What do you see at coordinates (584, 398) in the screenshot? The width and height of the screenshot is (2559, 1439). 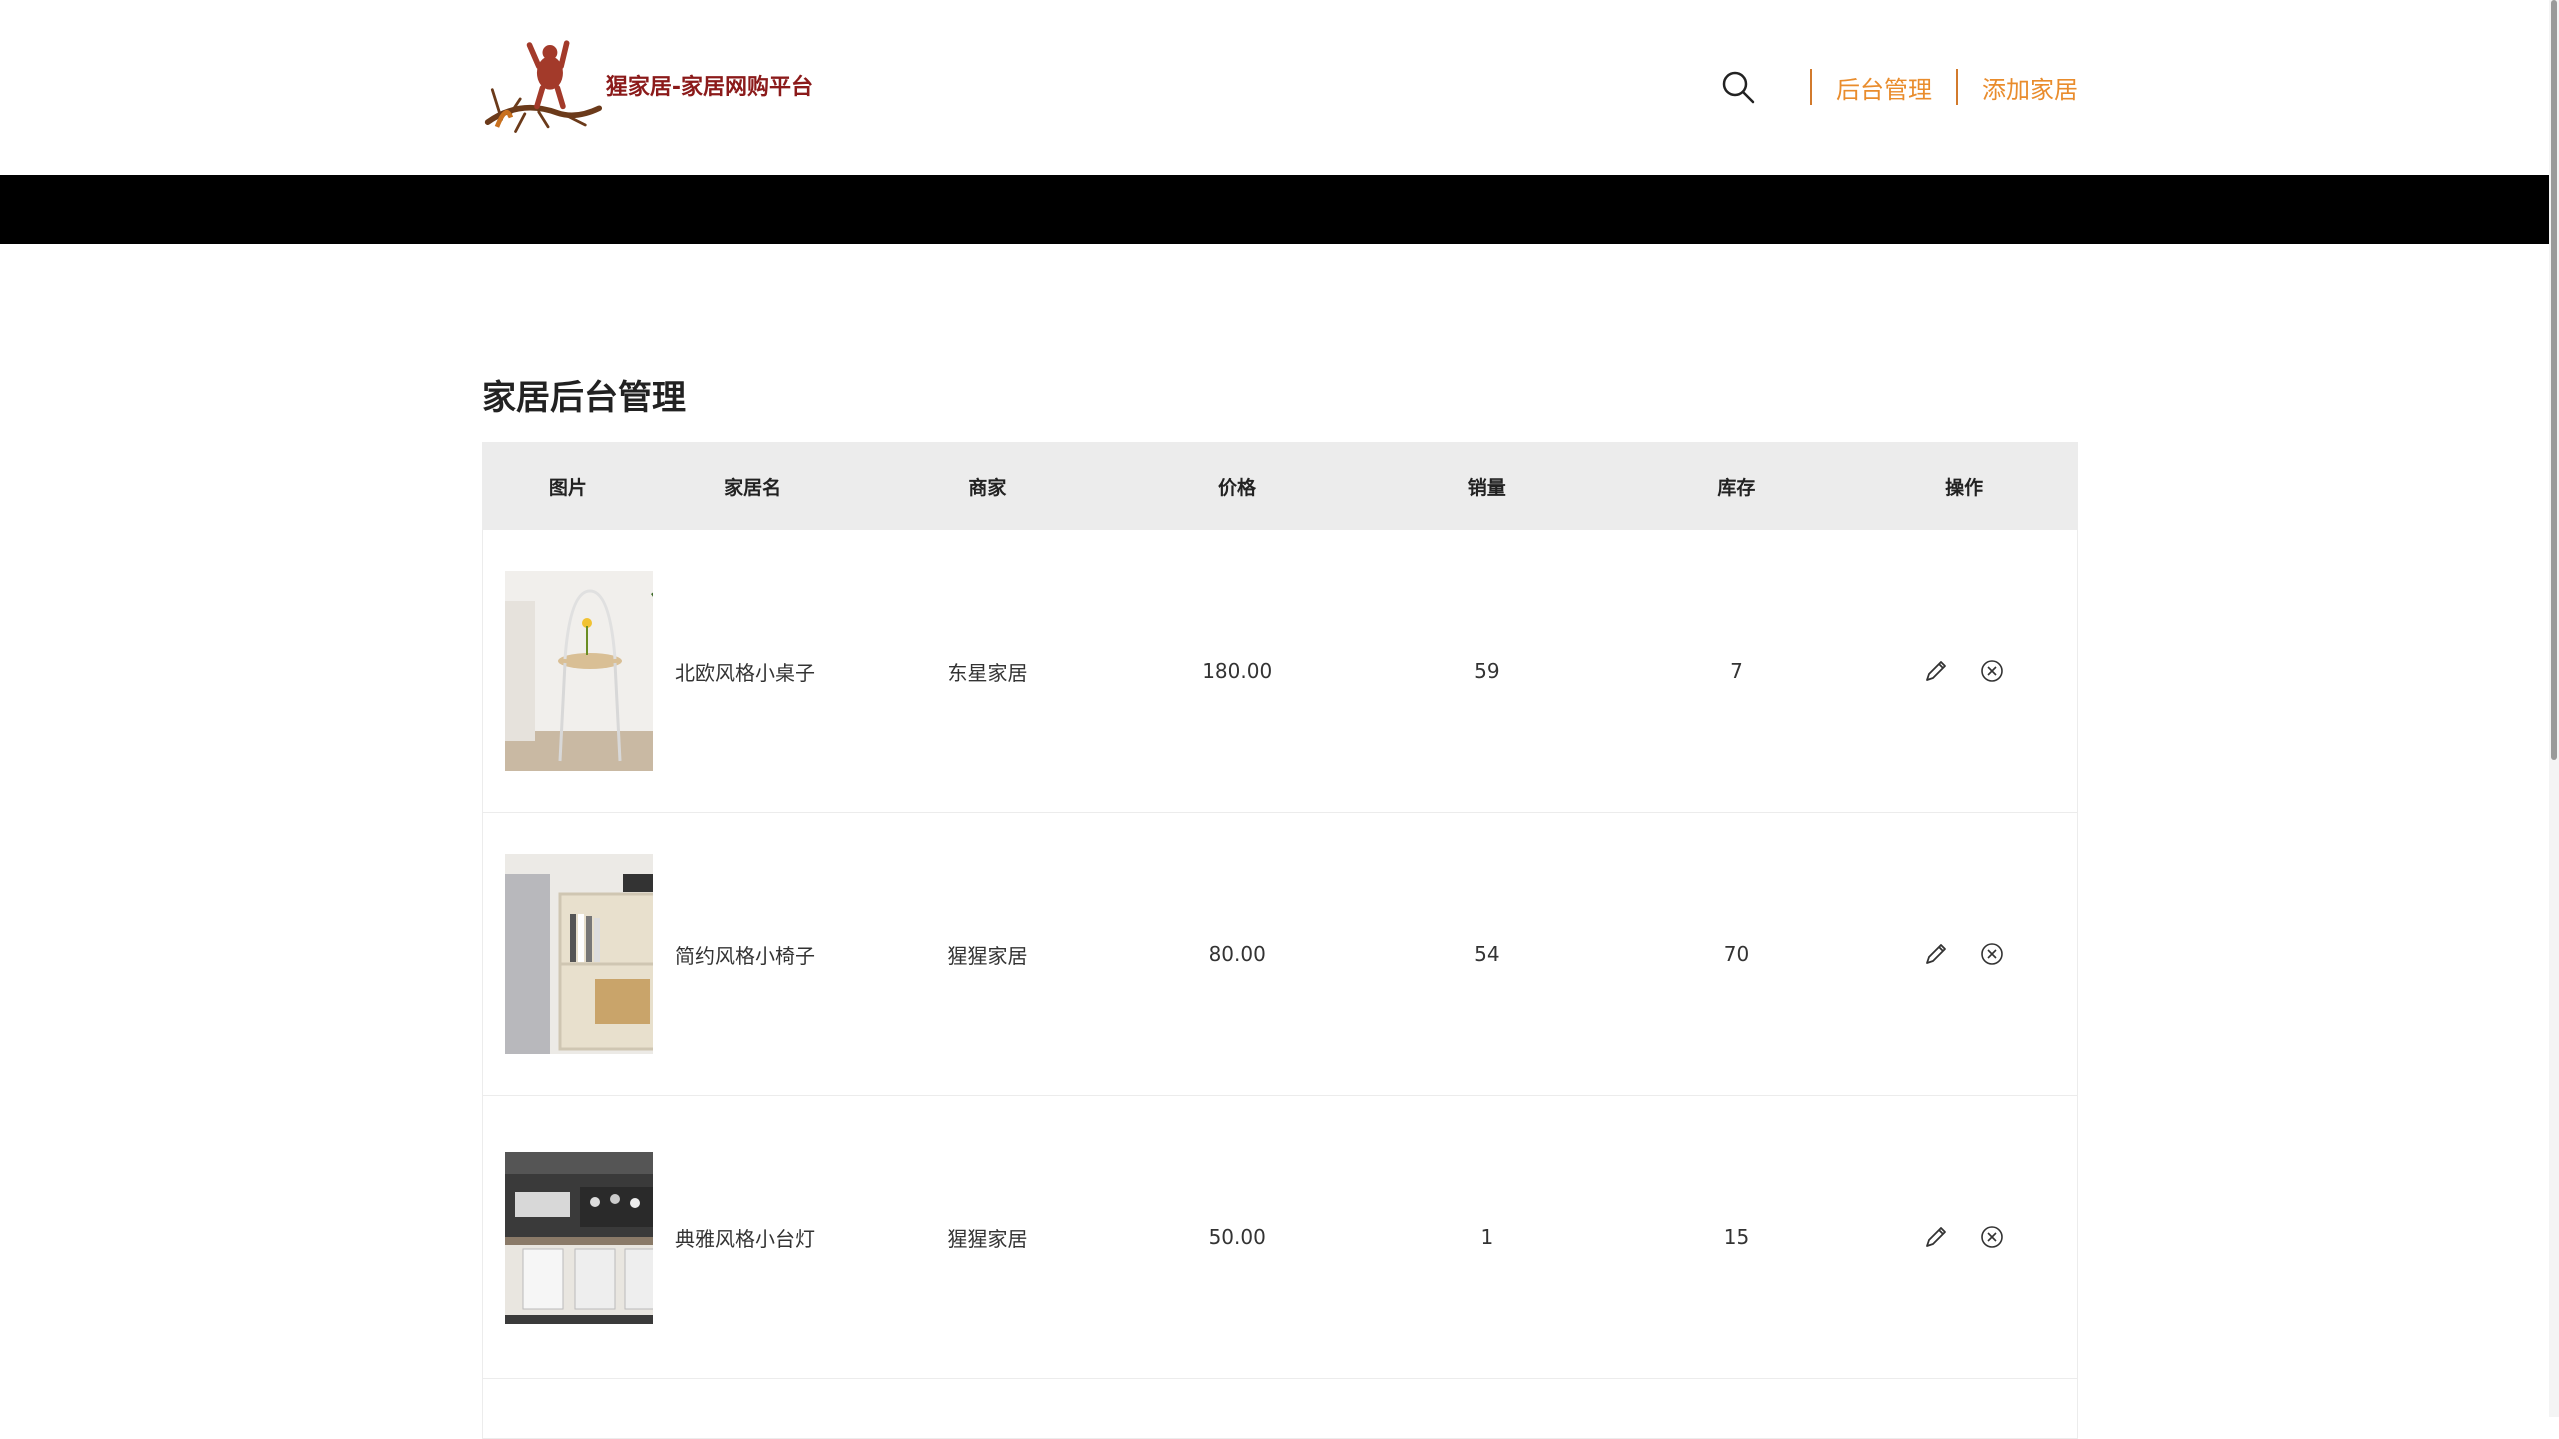 I see `page-title: 家居后台管理` at bounding box center [584, 398].